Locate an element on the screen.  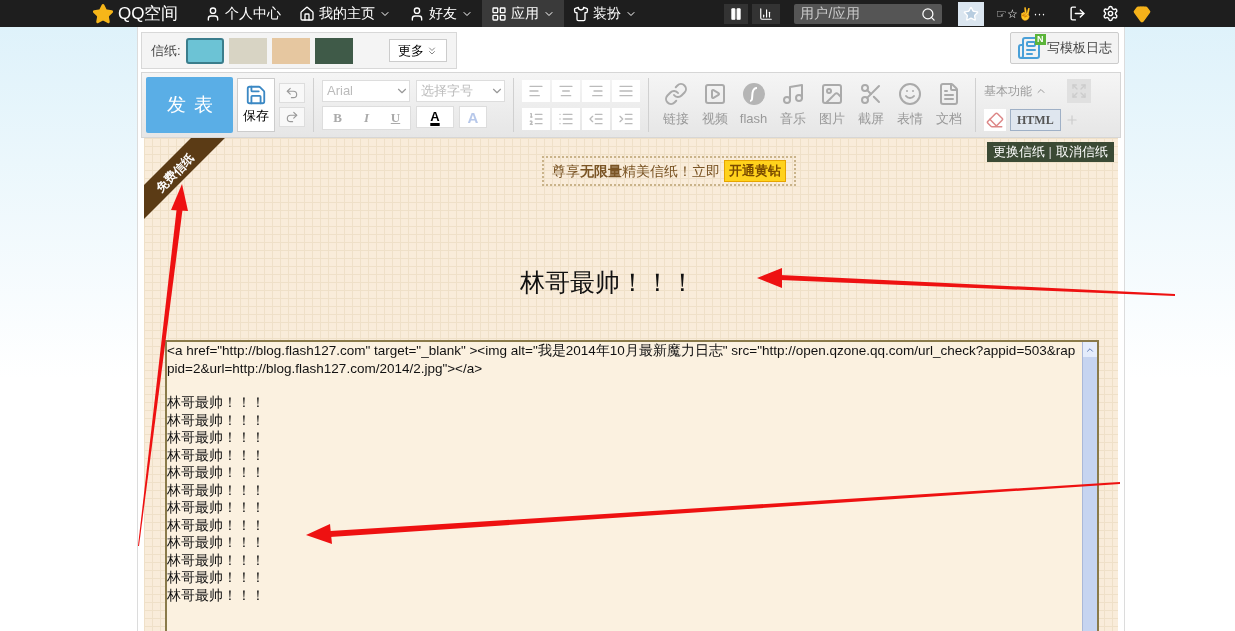
diamond-icon is located at coordinates (1142, 13).